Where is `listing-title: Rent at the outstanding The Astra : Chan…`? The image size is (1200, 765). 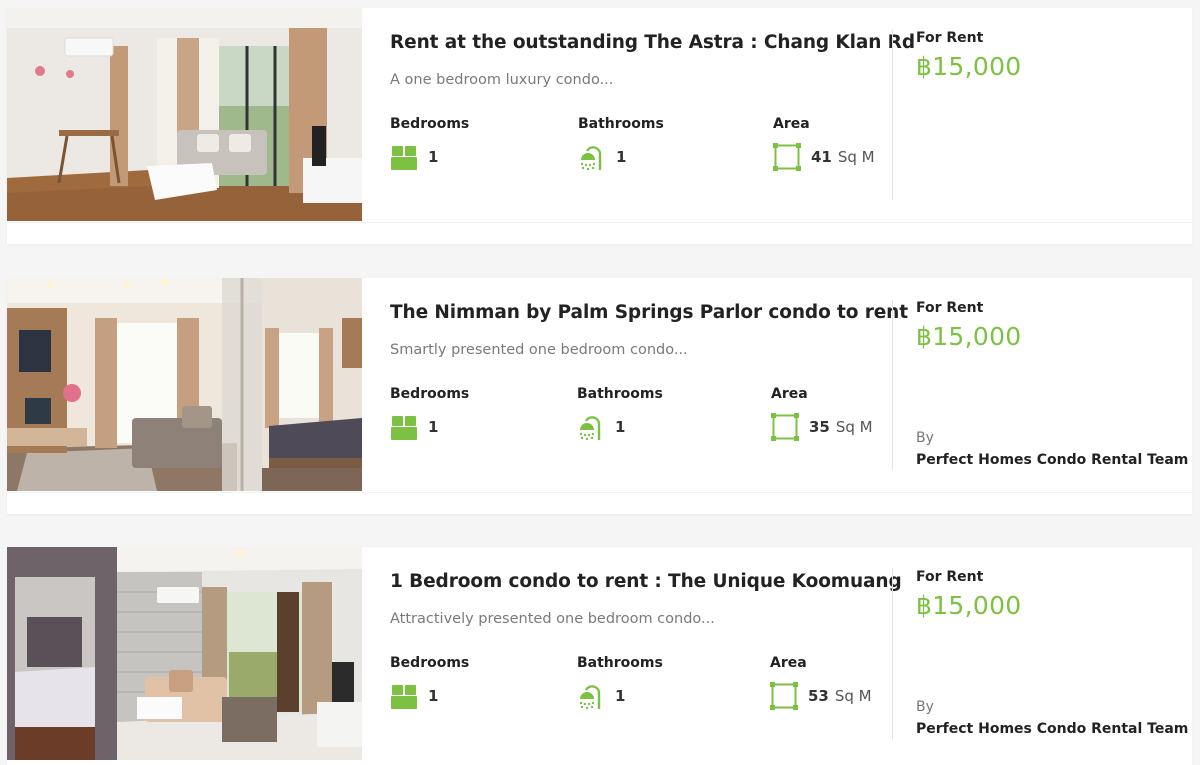
listing-title: Rent at the outstanding The Astra : Chan… is located at coordinates (652, 42).